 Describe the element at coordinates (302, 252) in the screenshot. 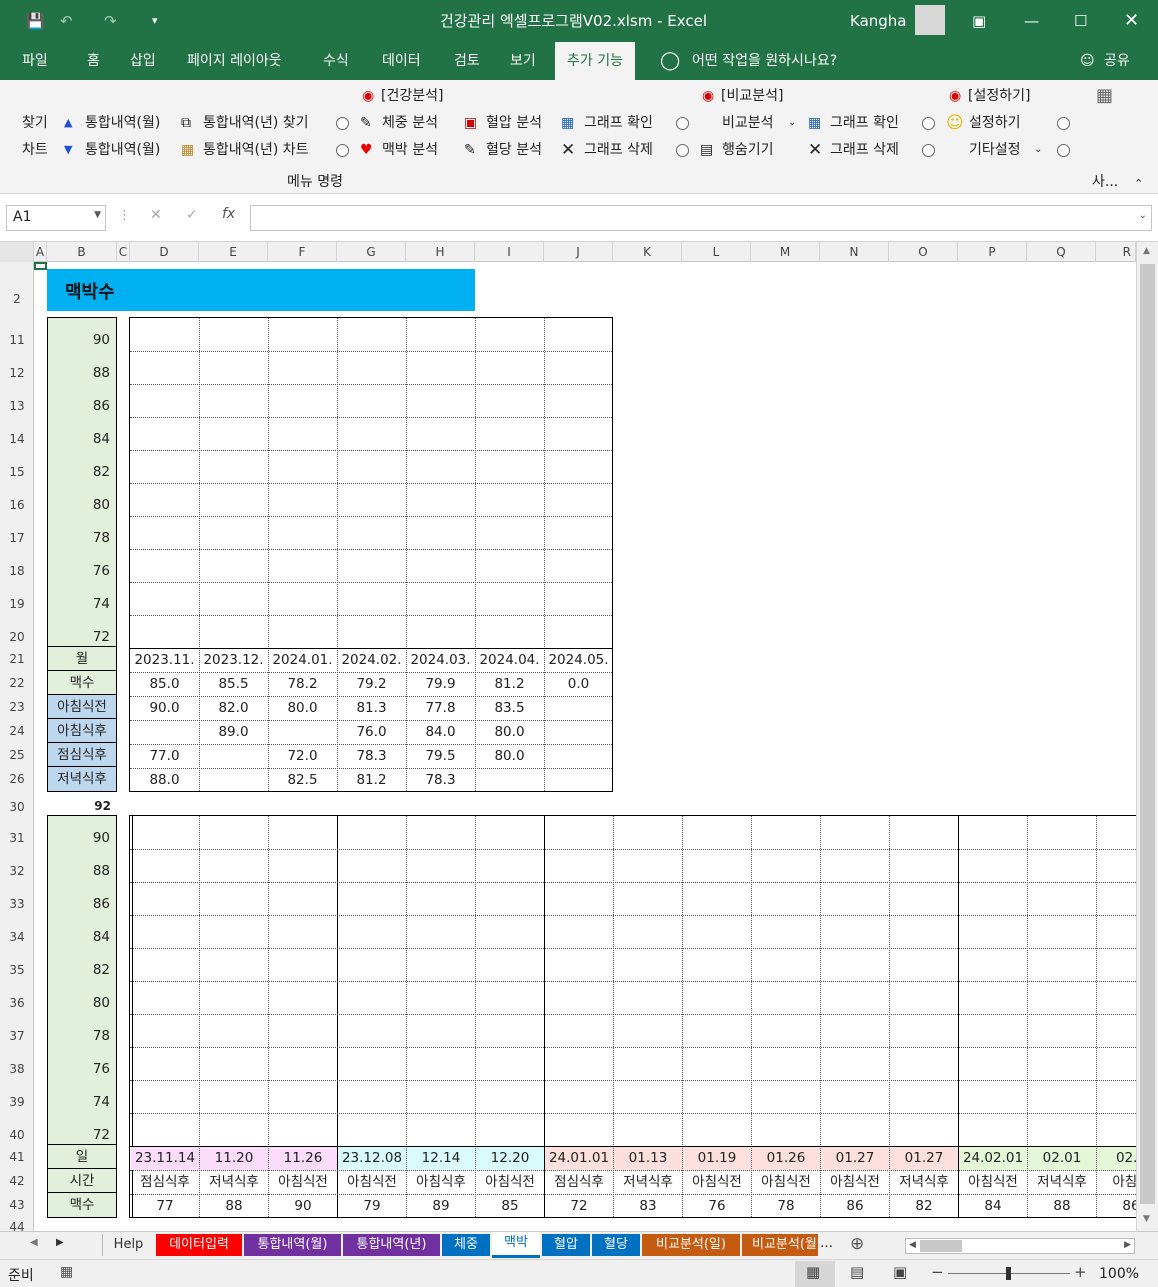

I see `column-header: F` at that location.